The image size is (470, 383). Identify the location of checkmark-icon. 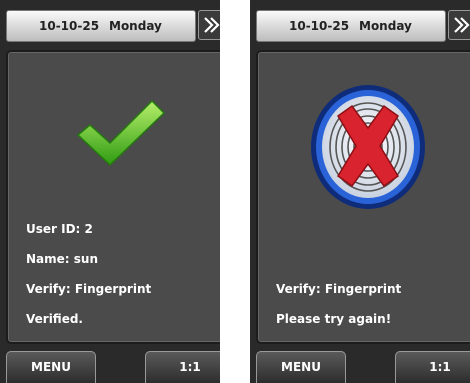
(121, 133).